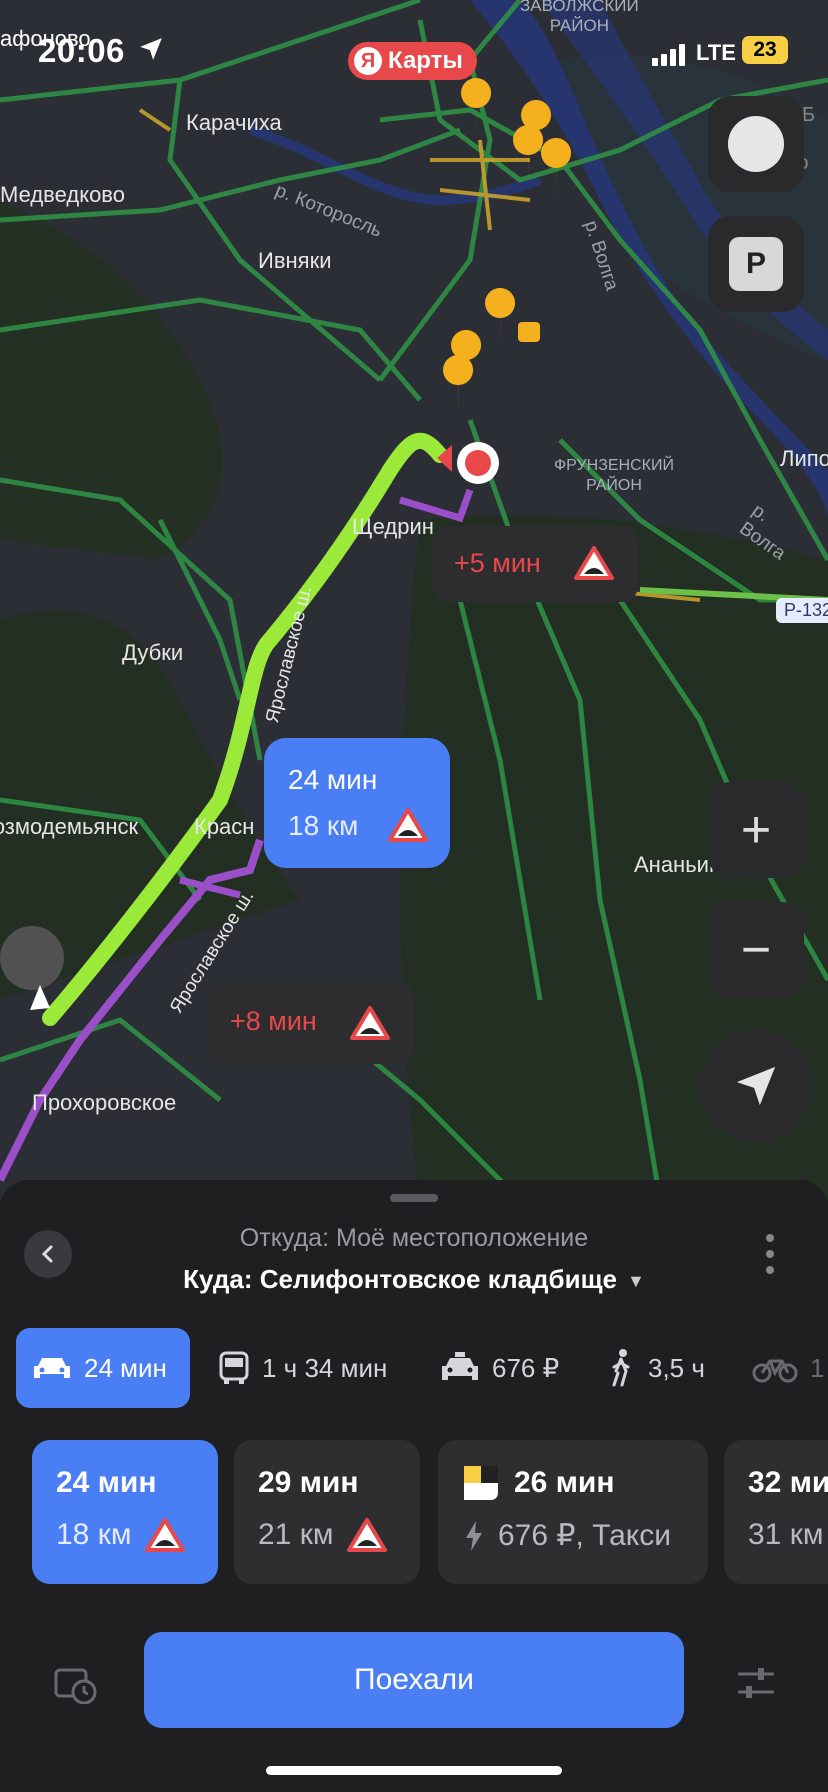 The height and width of the screenshot is (1792, 828). Describe the element at coordinates (400, 1279) in the screenshot. I see `route-to-label: Куда: Селифонтовское кладбище` at that location.